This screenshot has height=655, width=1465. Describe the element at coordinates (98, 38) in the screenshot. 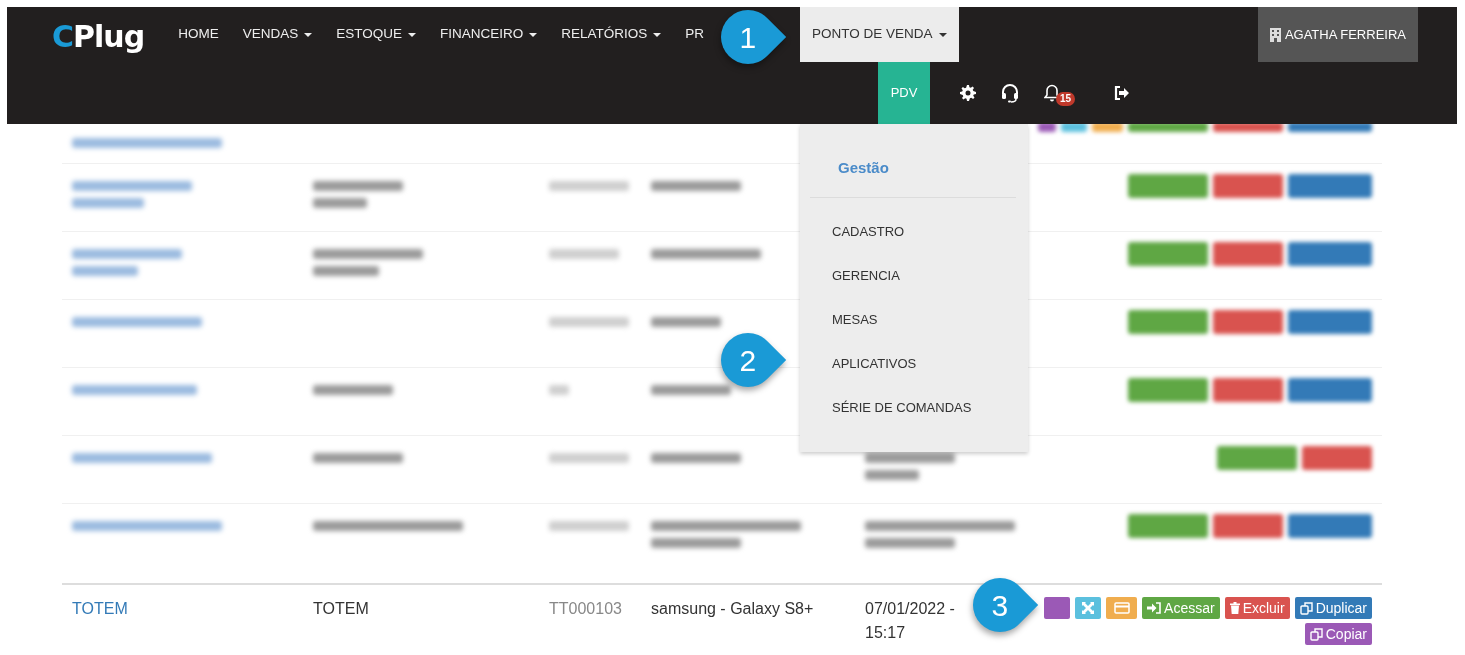

I see `logo: CPlug` at that location.